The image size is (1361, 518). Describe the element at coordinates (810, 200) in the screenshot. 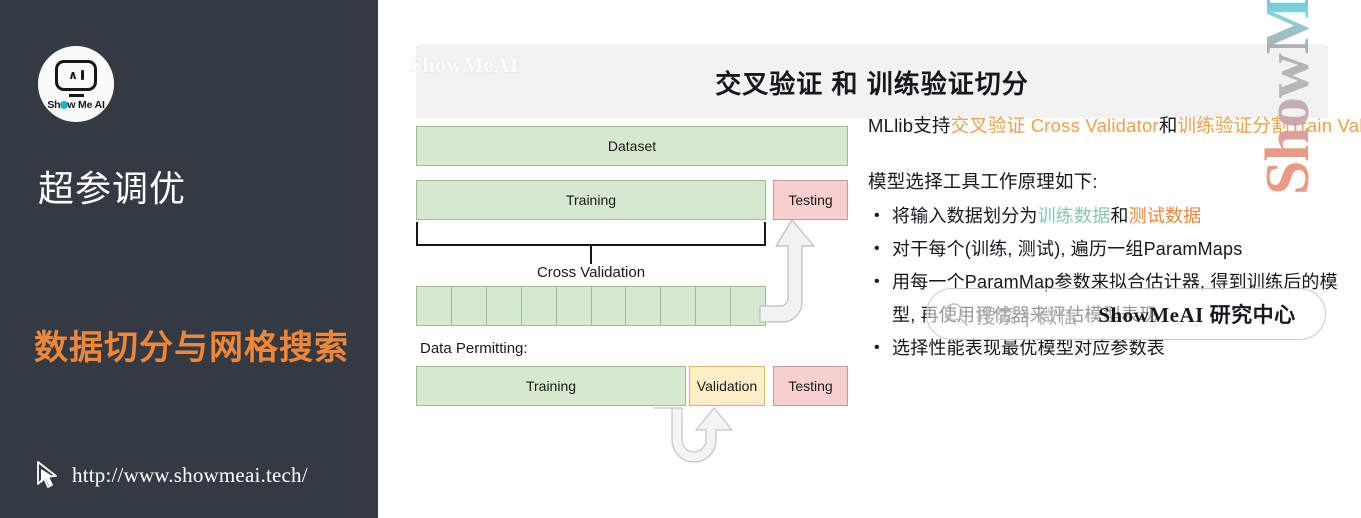

I see `testing-box-top: Testing` at that location.